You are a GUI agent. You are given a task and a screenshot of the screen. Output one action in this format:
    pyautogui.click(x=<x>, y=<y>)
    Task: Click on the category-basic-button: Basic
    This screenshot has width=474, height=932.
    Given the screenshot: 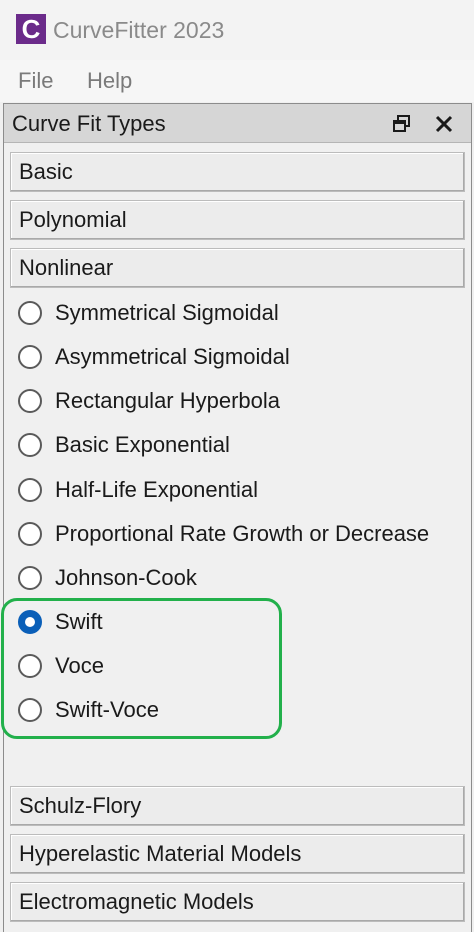 What is the action you would take?
    pyautogui.click(x=237, y=172)
    